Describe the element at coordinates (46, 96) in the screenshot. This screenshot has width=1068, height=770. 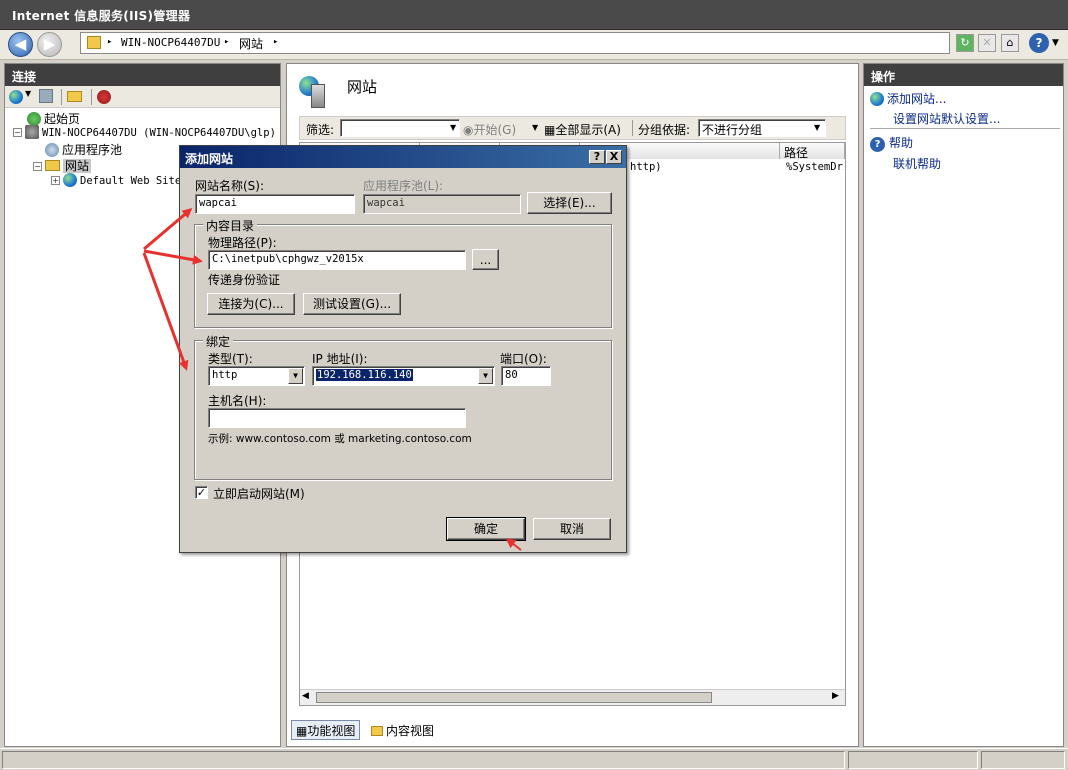
I see `save-icon` at that location.